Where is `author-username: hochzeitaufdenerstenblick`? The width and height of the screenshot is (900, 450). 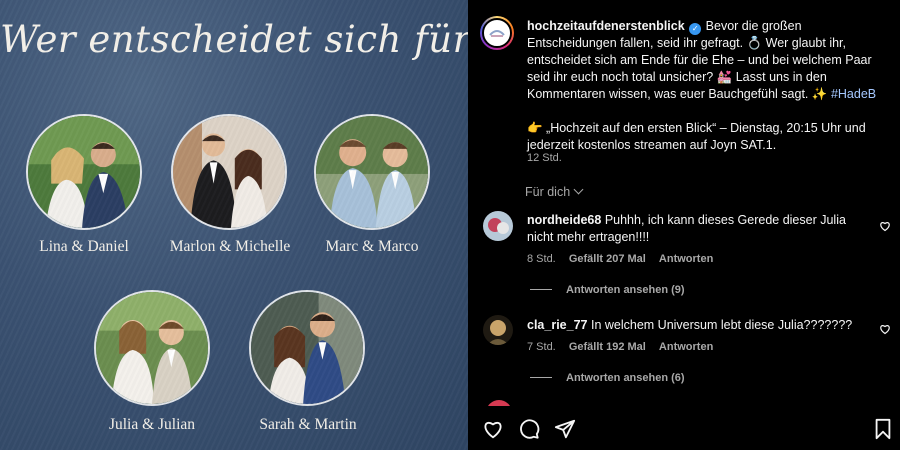
author-username: hochzeitaufdenerstenblick is located at coordinates (606, 26).